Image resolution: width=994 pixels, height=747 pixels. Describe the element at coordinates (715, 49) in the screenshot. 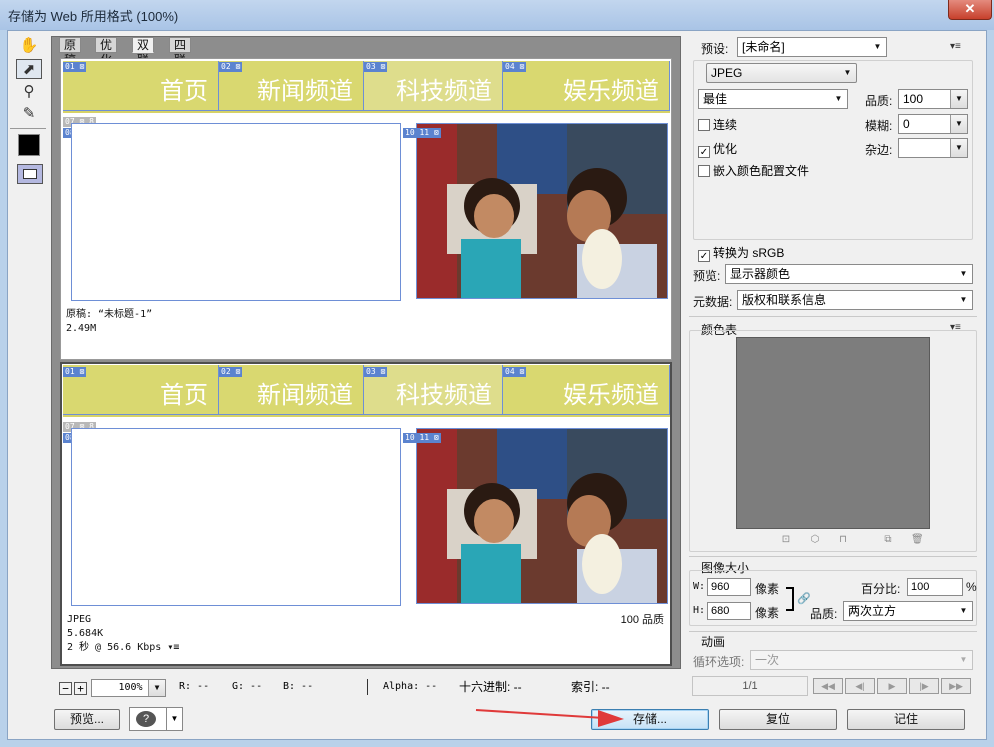

I see `preset-label: 预设:` at that location.